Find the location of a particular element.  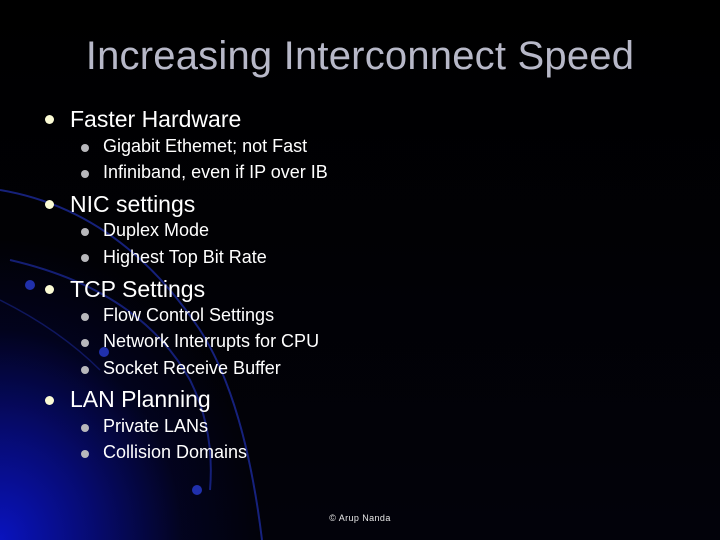

sub-bullet: Private LANs is located at coordinates (156, 426).